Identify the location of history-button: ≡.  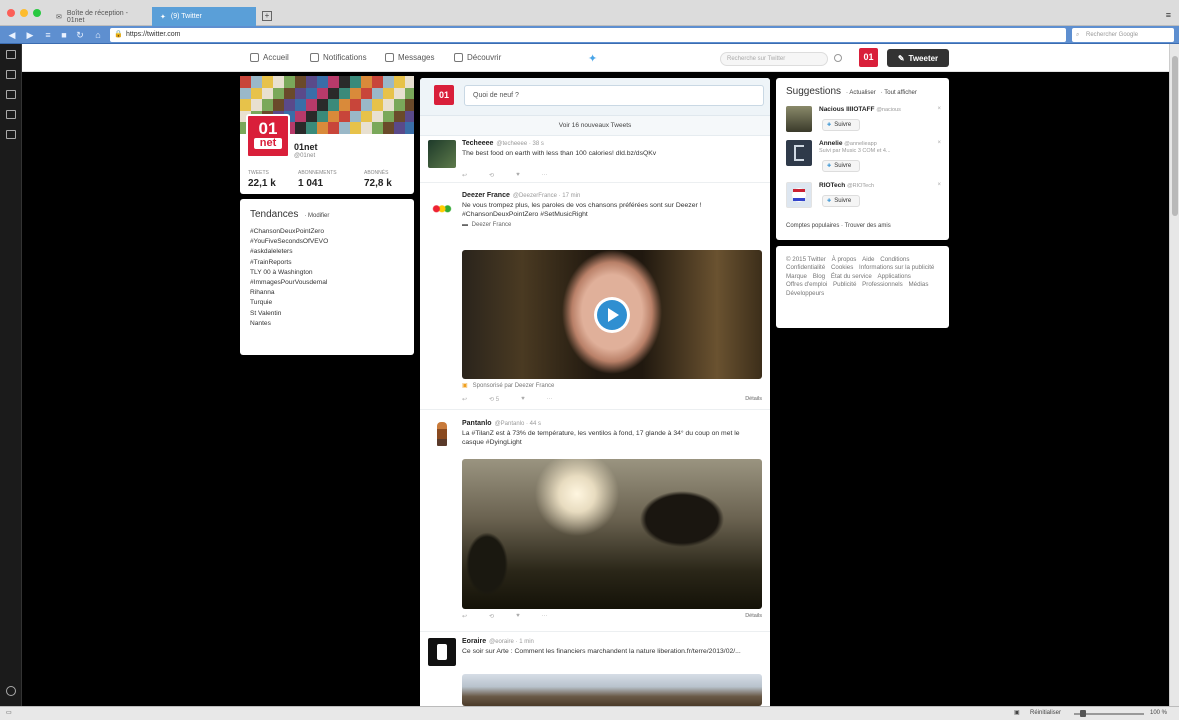
(48, 35).